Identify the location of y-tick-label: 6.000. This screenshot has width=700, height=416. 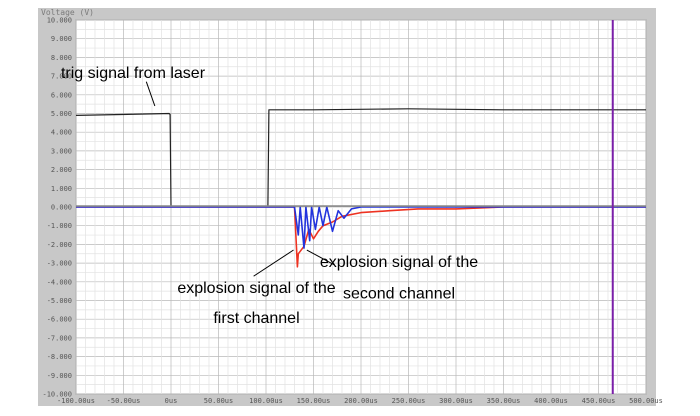
(61, 95).